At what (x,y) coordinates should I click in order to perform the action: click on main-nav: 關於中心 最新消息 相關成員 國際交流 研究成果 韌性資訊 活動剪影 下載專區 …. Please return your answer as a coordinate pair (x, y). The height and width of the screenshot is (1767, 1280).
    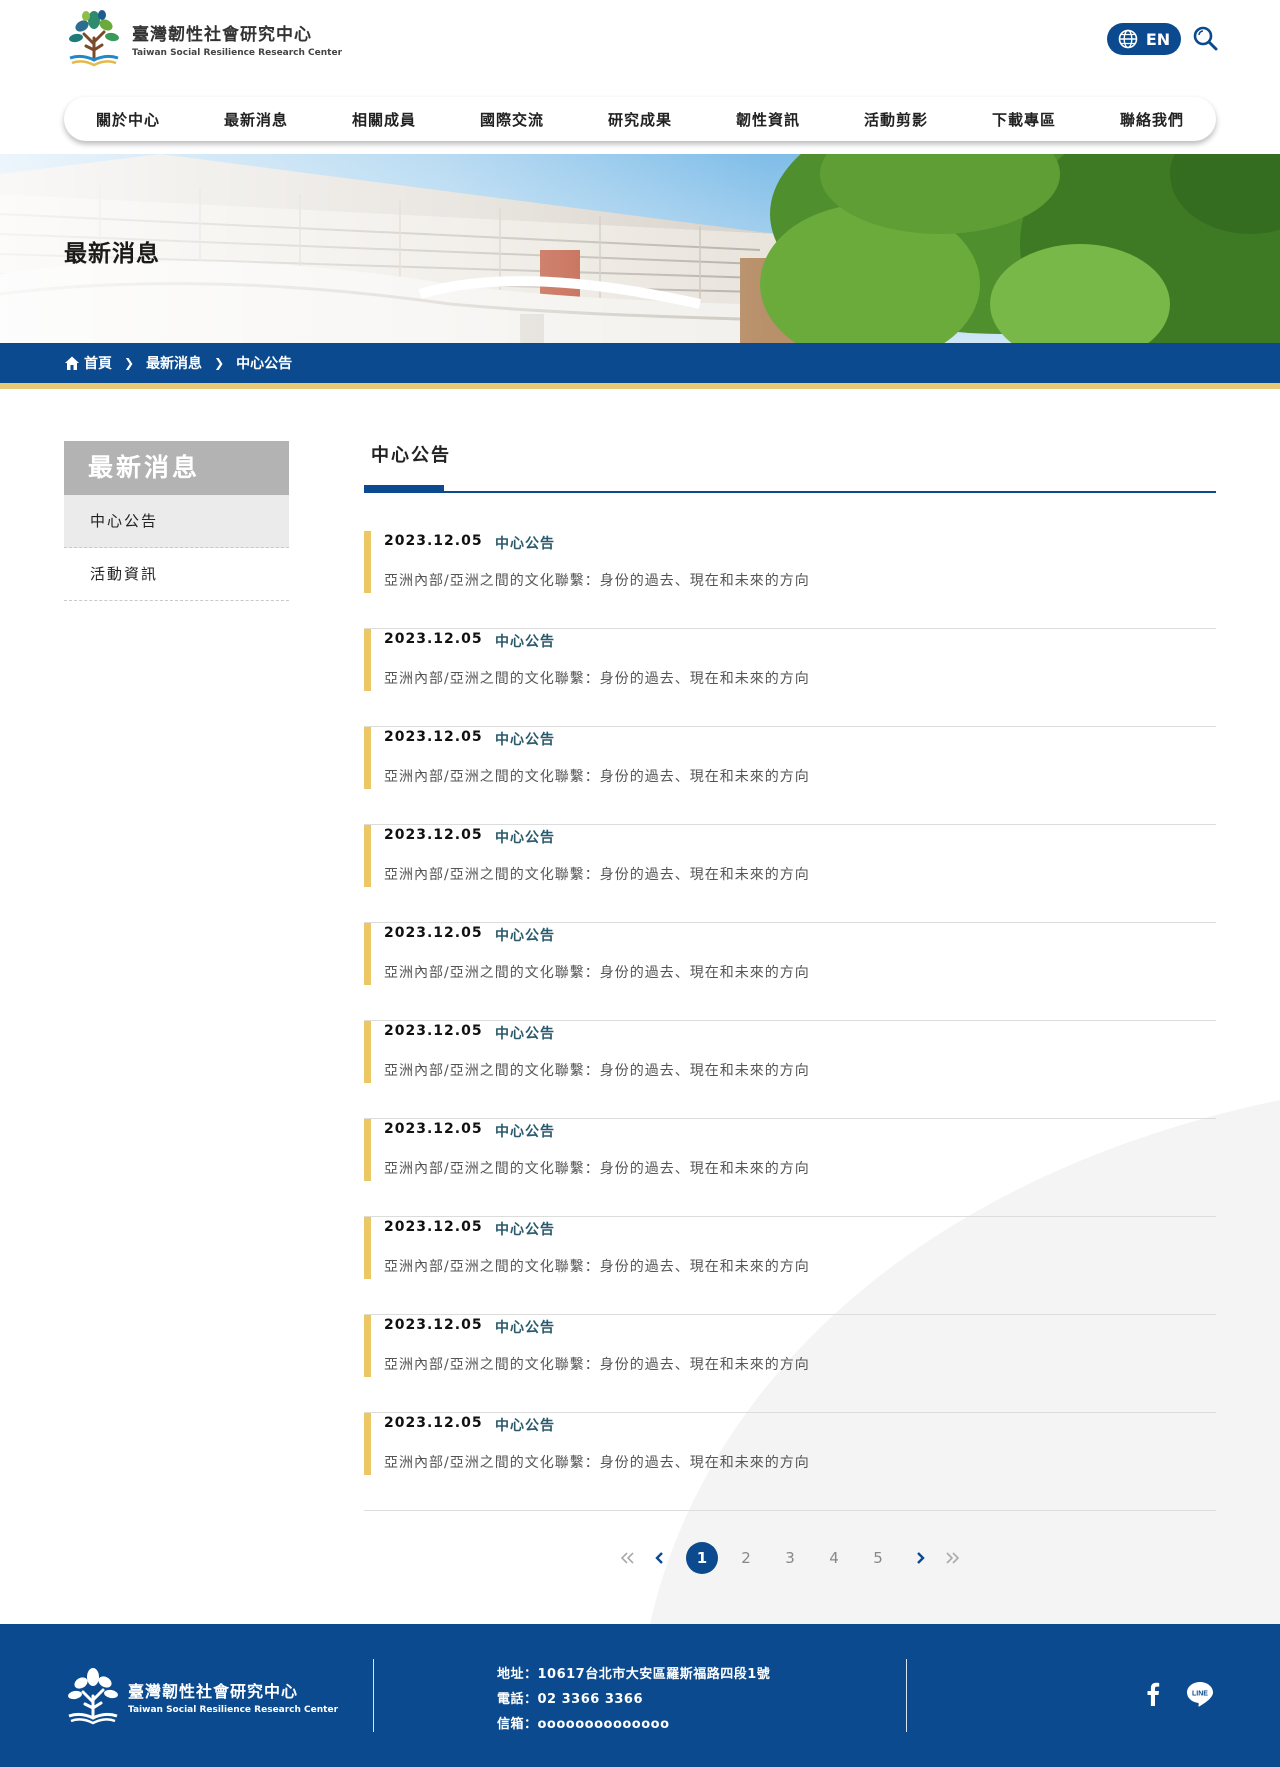
    Looking at the image, I should click on (640, 119).